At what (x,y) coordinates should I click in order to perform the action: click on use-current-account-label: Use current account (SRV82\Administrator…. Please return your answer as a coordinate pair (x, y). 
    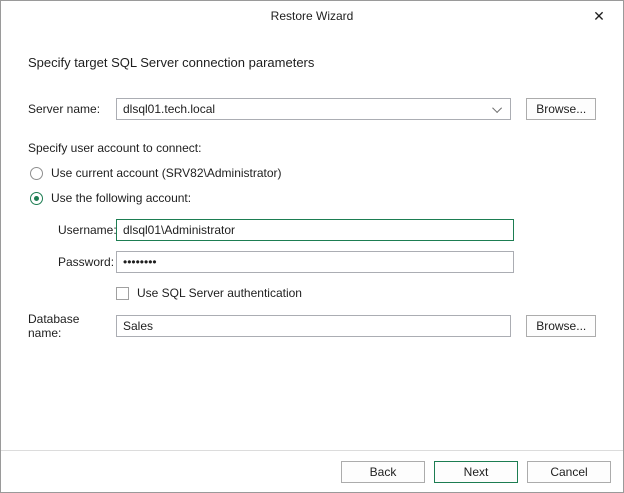
    Looking at the image, I should click on (166, 173).